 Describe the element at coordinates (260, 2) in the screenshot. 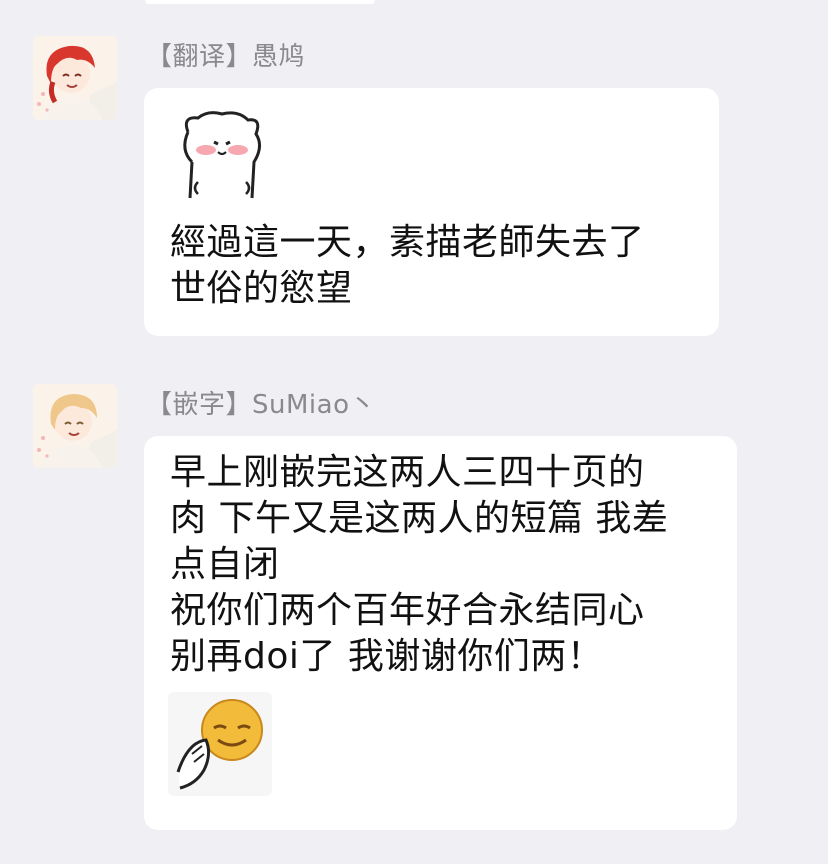

I see `previous-message-edge` at that location.